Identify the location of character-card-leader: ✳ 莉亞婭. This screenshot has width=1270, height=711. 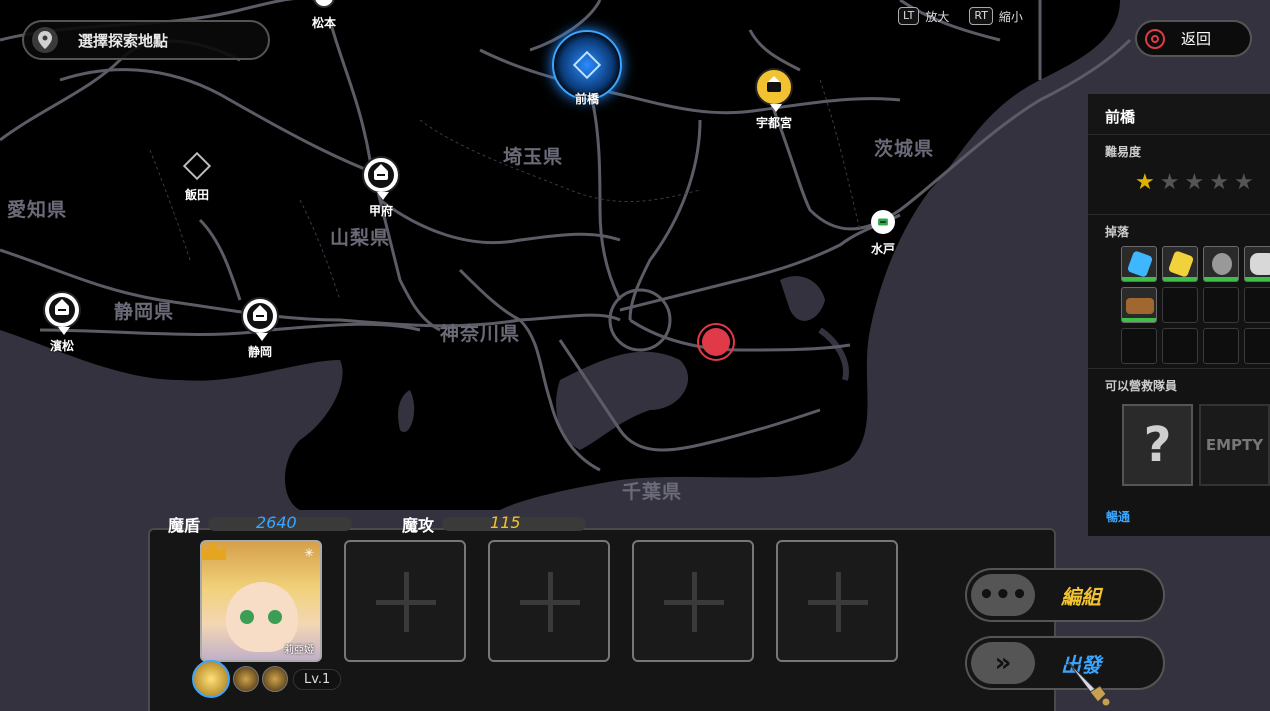
(261, 601).